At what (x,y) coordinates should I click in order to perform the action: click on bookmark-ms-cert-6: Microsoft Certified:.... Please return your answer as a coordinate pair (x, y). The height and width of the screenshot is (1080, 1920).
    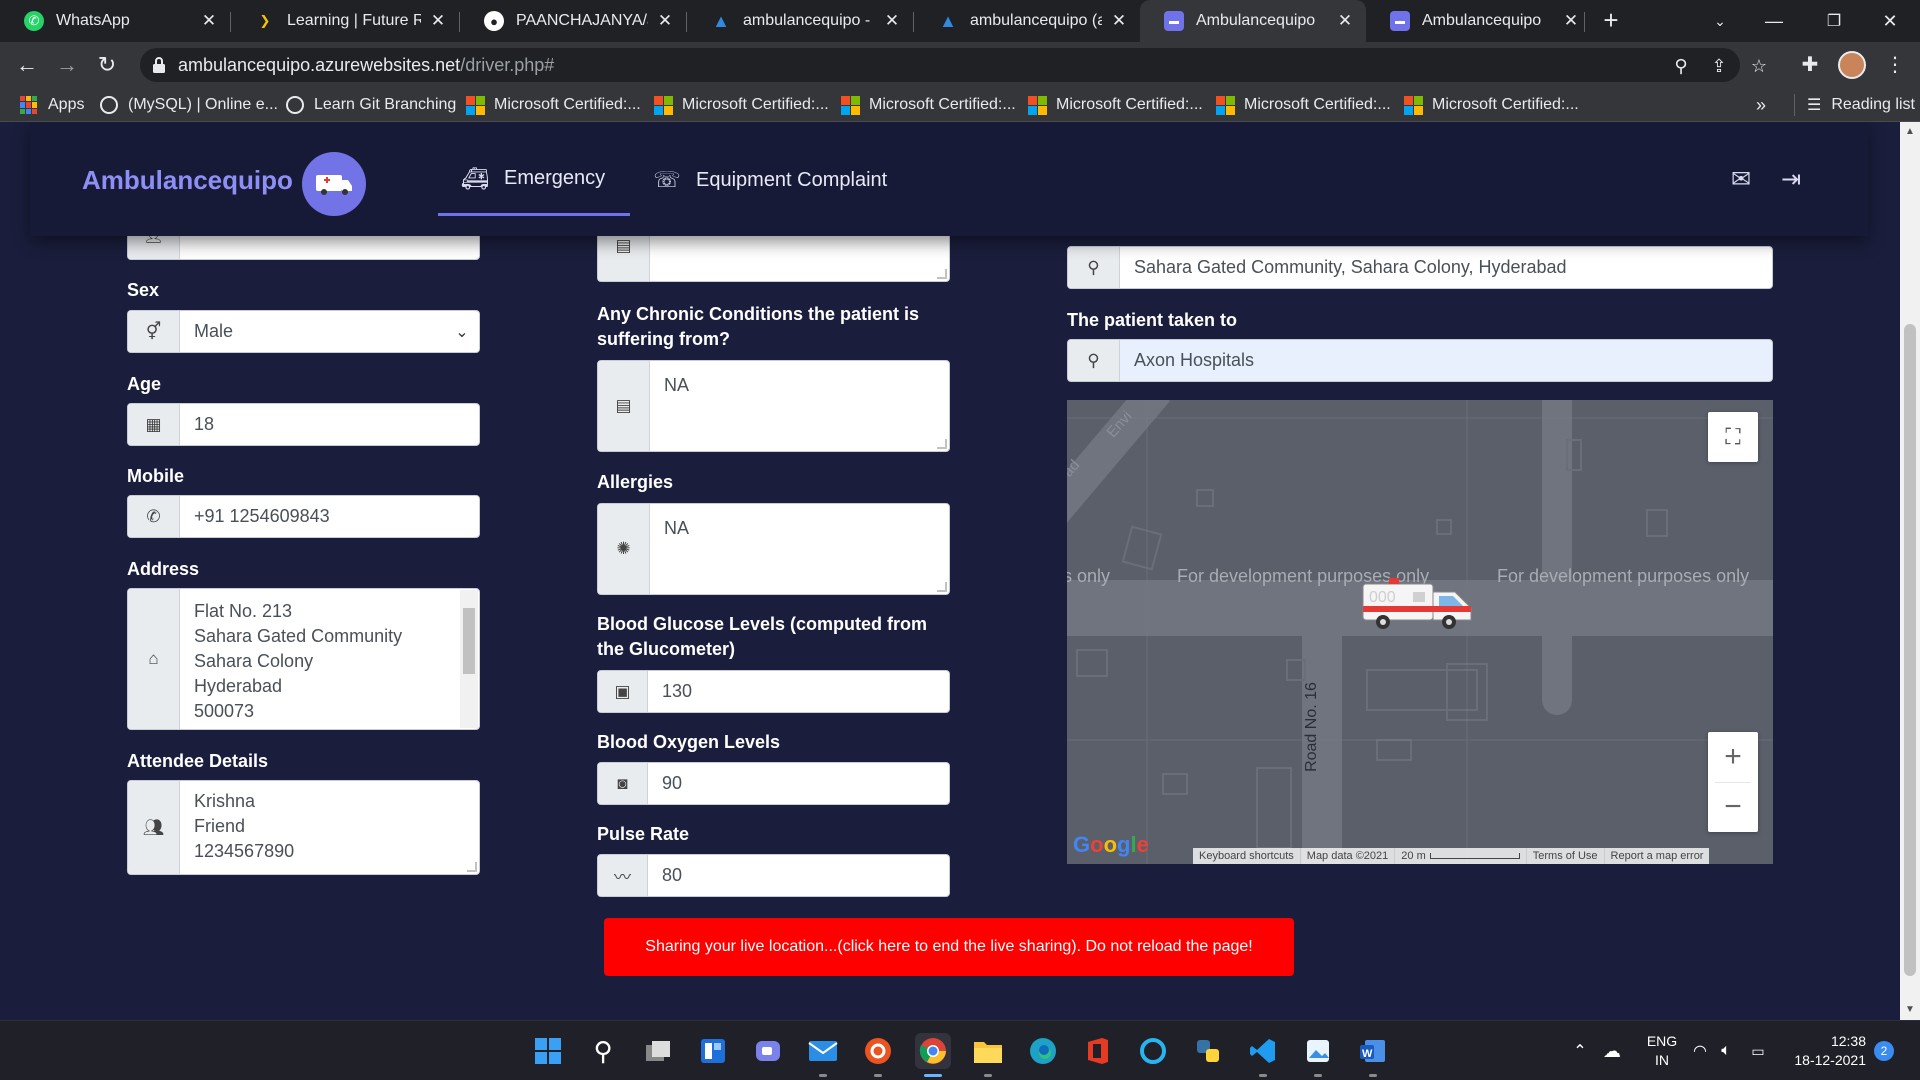
    Looking at the image, I should click on (1491, 105).